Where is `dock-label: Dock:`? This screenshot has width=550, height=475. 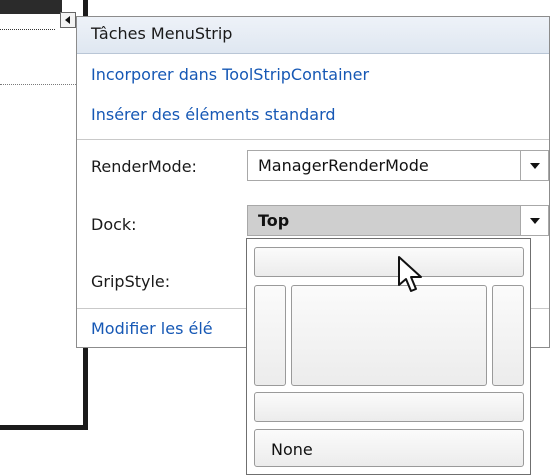
dock-label: Dock: is located at coordinates (114, 224).